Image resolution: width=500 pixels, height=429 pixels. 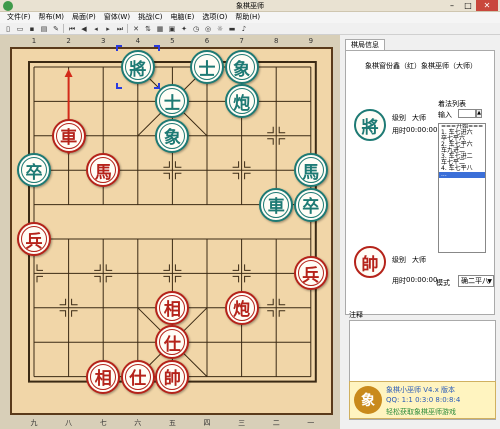 I want to click on red-piece: 炮, so click(x=241, y=307).